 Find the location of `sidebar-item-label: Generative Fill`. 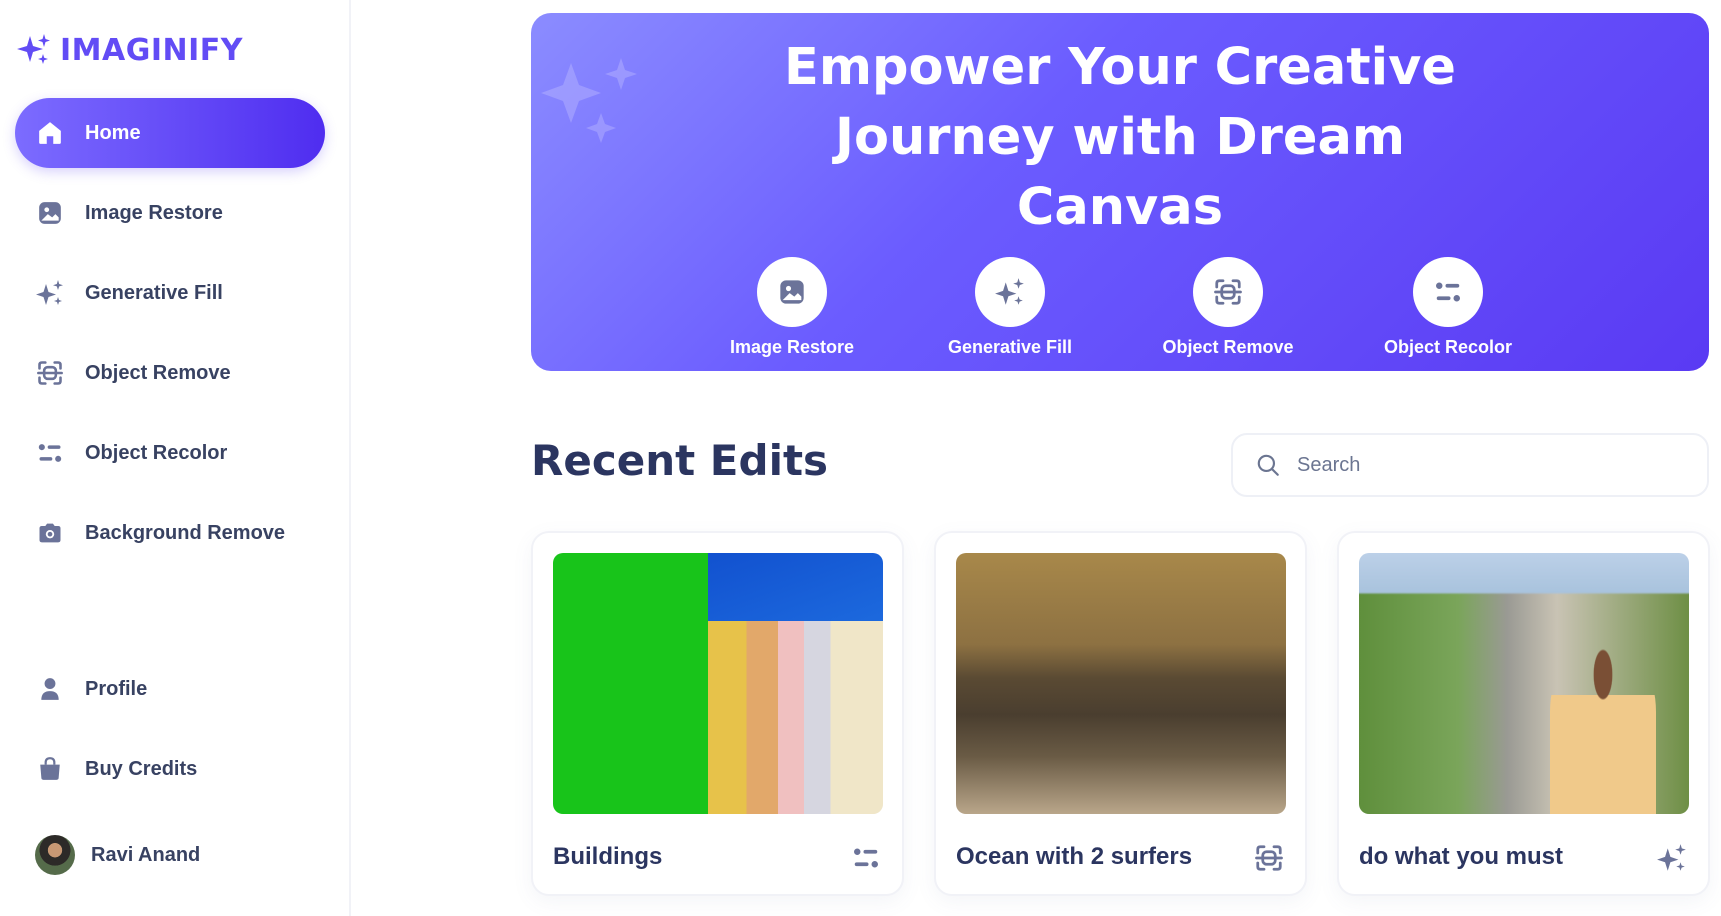

sidebar-item-label: Generative Fill is located at coordinates (154, 292).